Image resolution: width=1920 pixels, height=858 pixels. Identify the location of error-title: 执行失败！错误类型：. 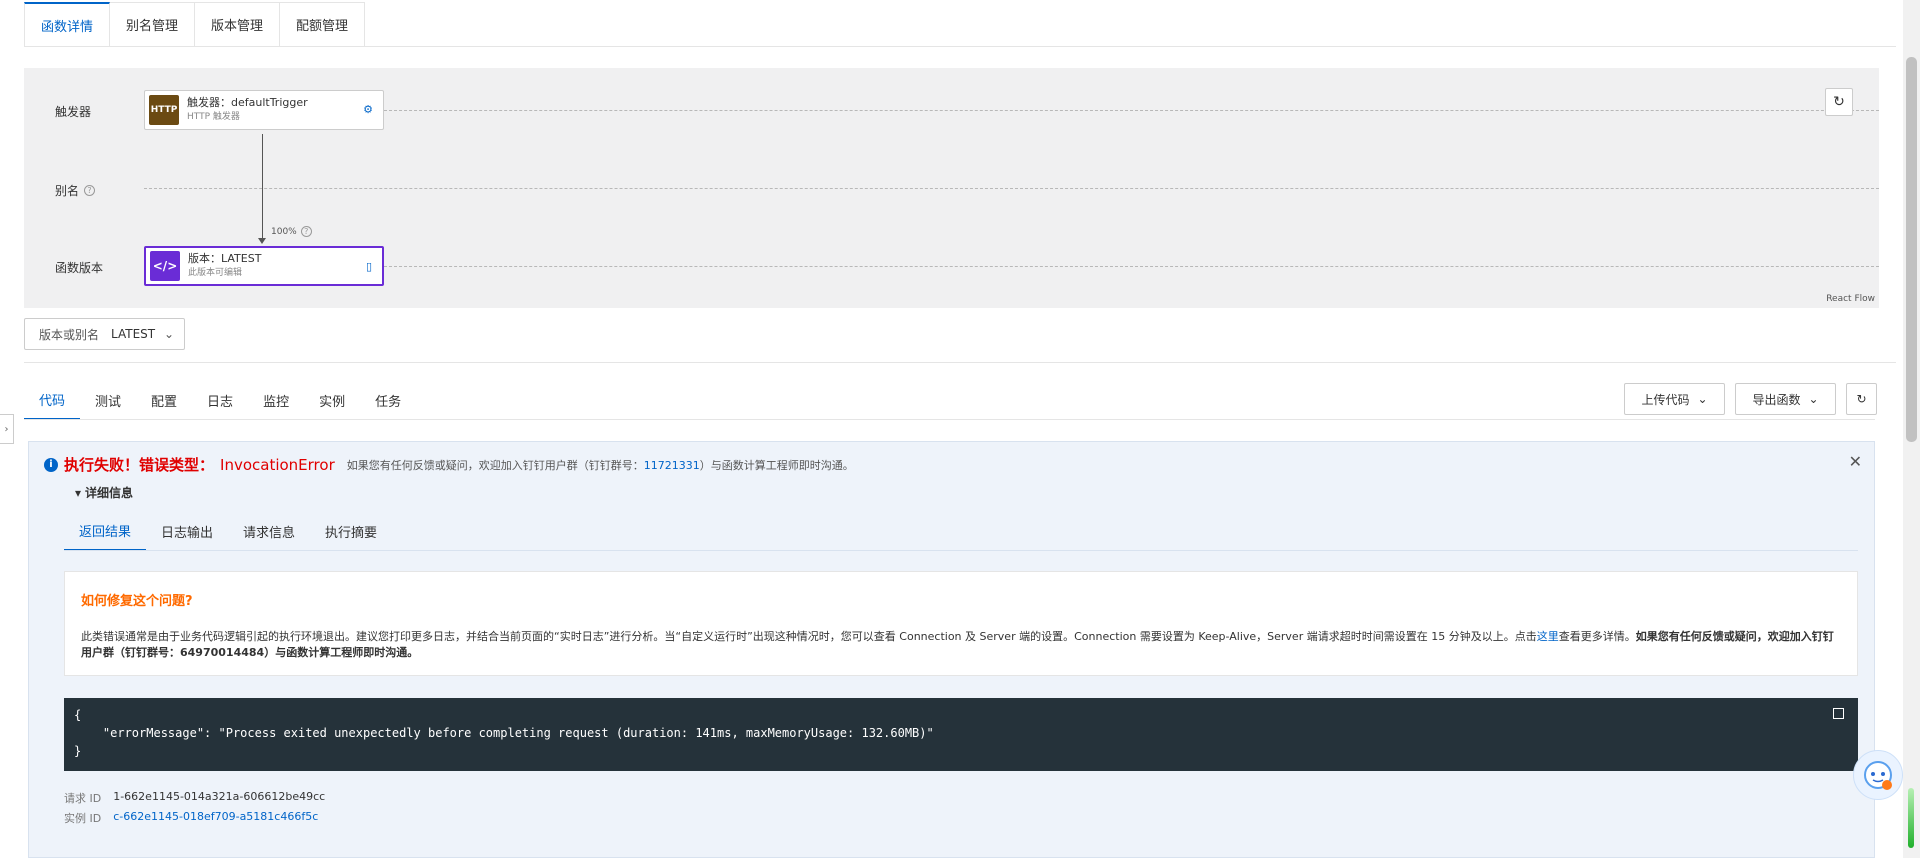
(139, 465).